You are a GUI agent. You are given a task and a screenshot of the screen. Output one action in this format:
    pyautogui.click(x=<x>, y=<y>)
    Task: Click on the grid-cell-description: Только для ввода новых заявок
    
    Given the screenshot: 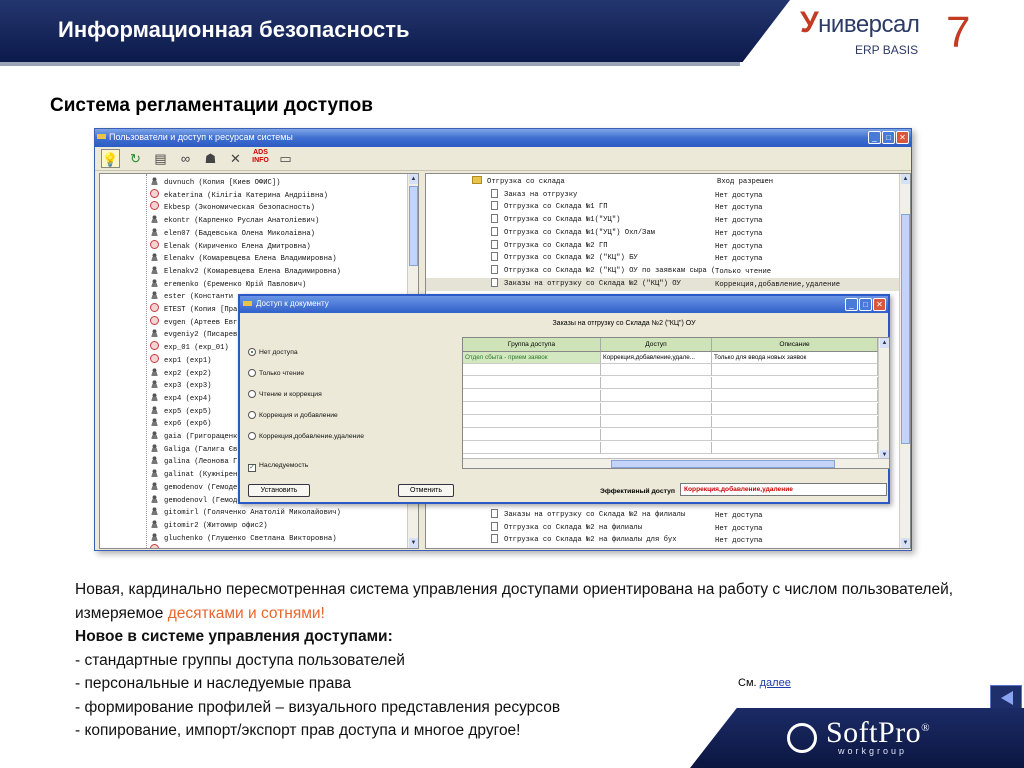 What is the action you would take?
    pyautogui.click(x=795, y=358)
    